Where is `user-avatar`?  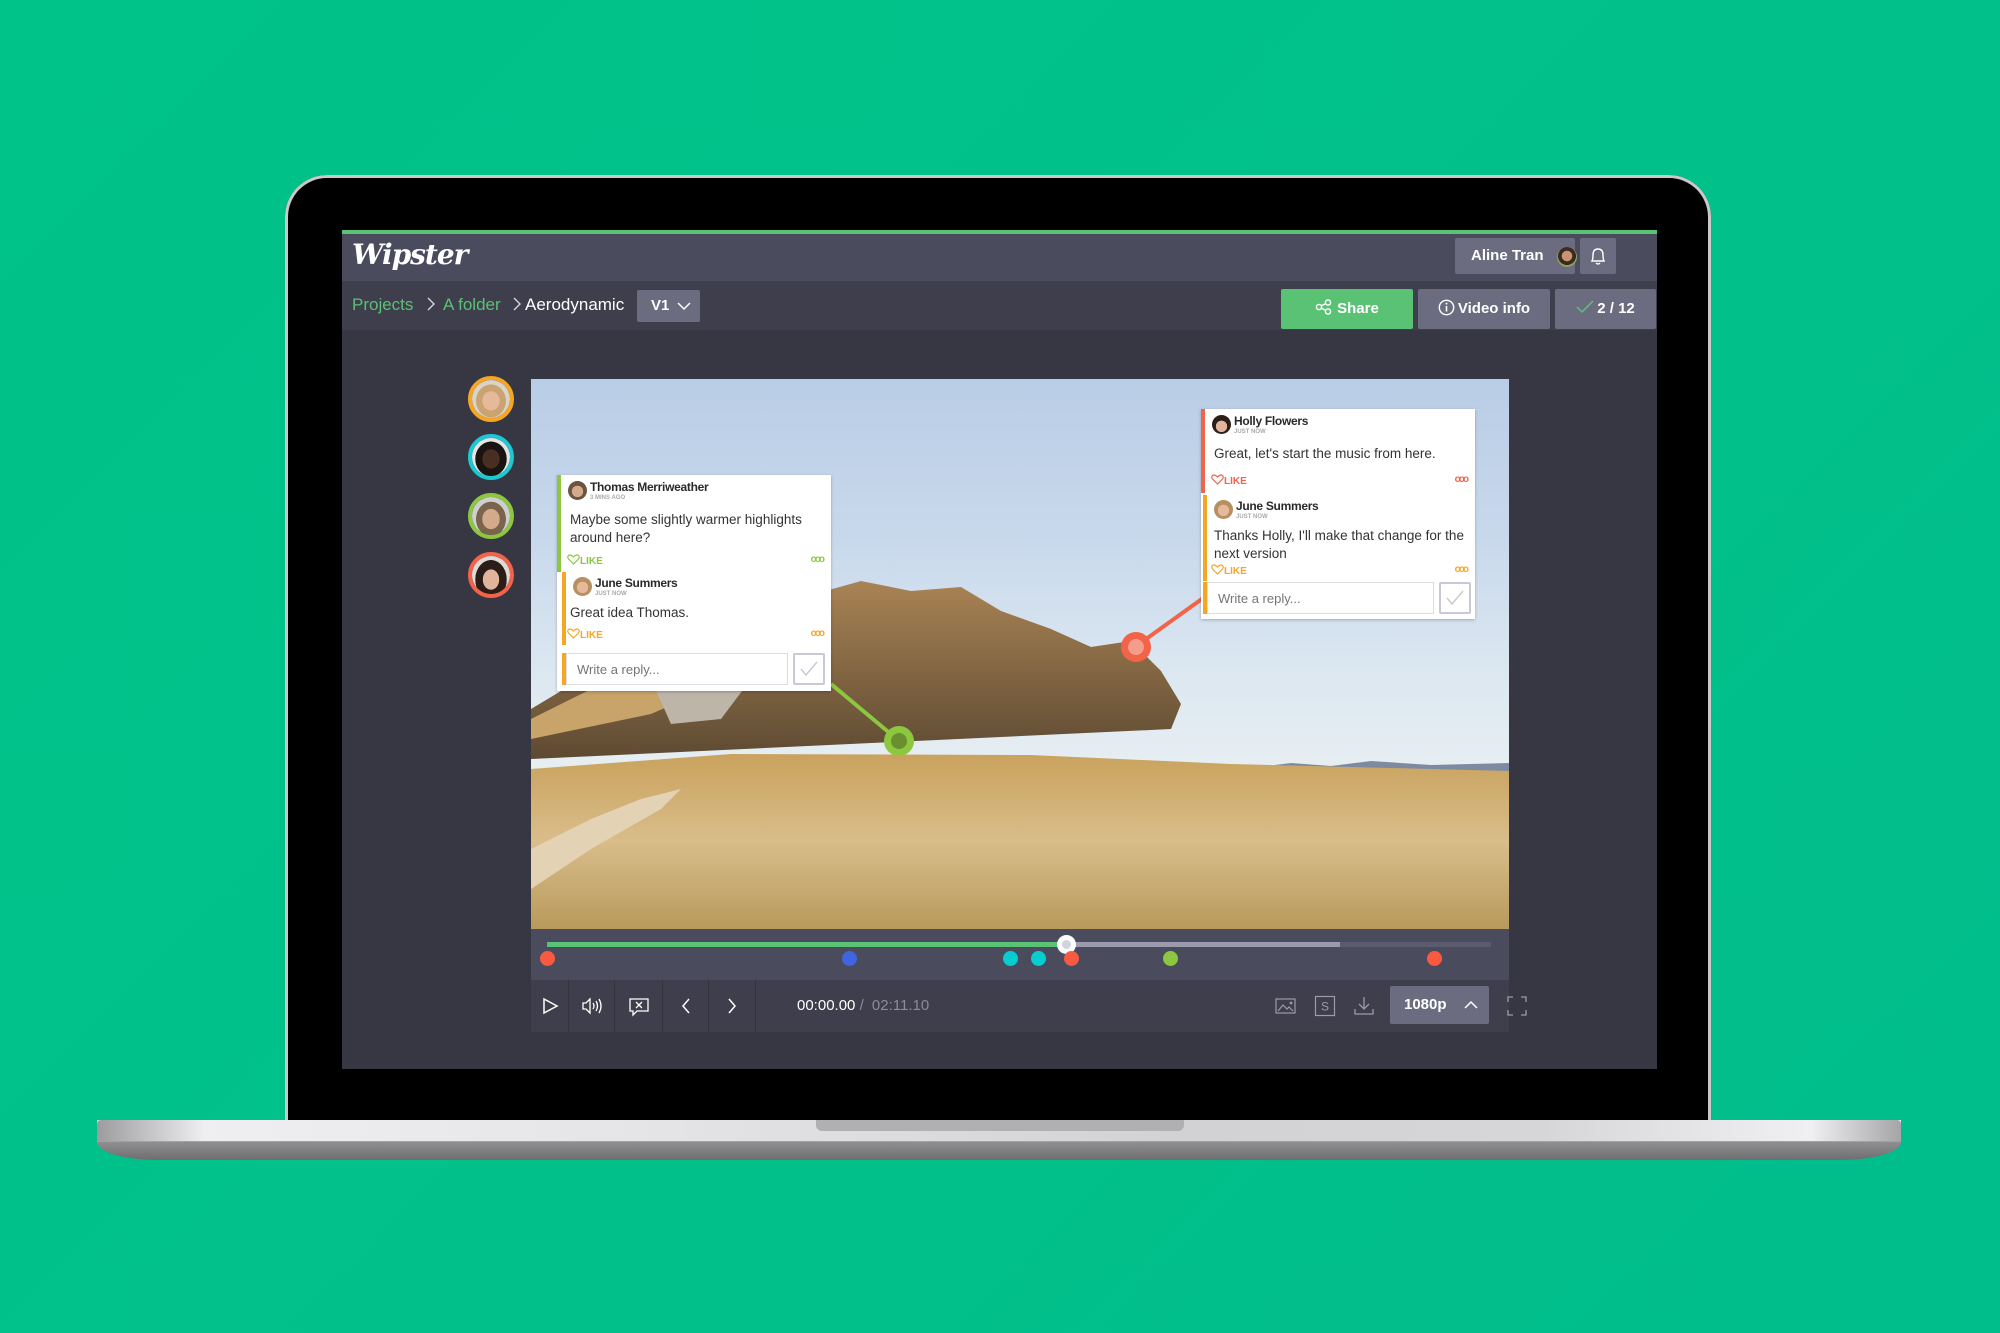
user-avatar is located at coordinates (1567, 257).